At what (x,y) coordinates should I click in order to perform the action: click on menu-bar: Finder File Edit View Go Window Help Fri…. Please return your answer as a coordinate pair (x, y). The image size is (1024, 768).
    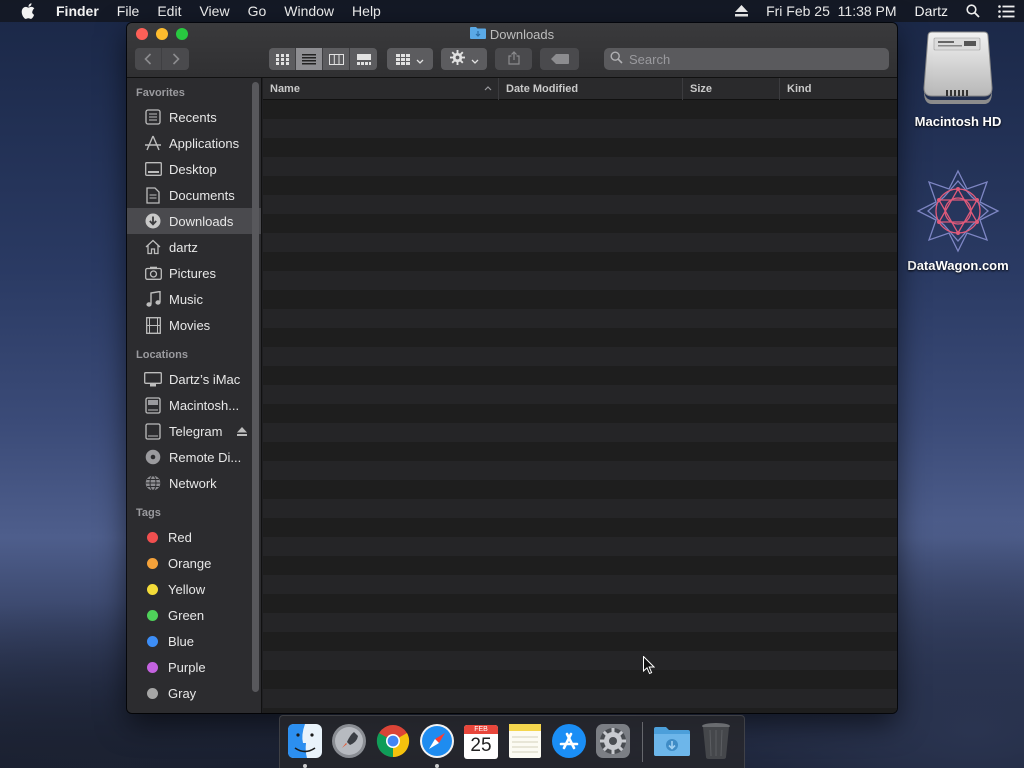
    Looking at the image, I should click on (512, 11).